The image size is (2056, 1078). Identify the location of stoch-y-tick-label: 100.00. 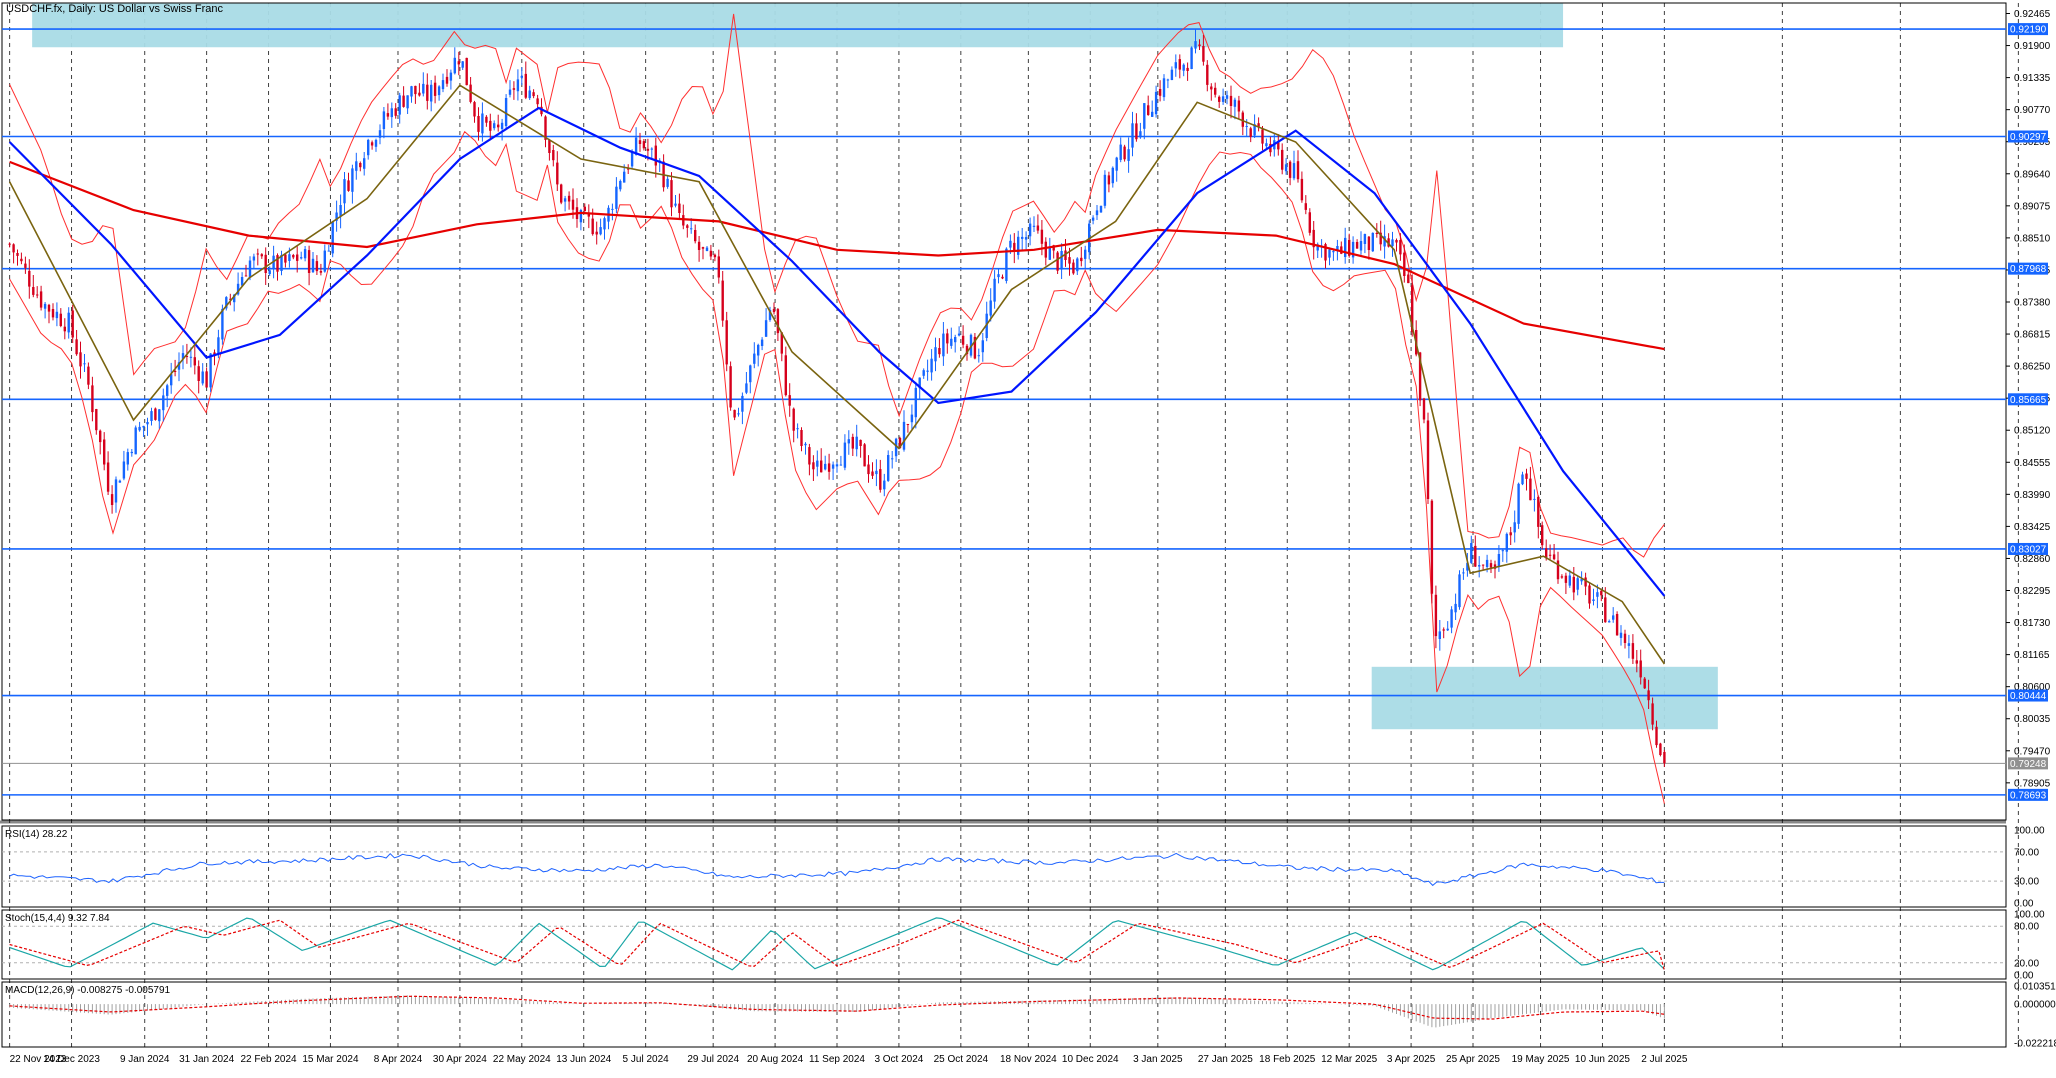
(2029, 915).